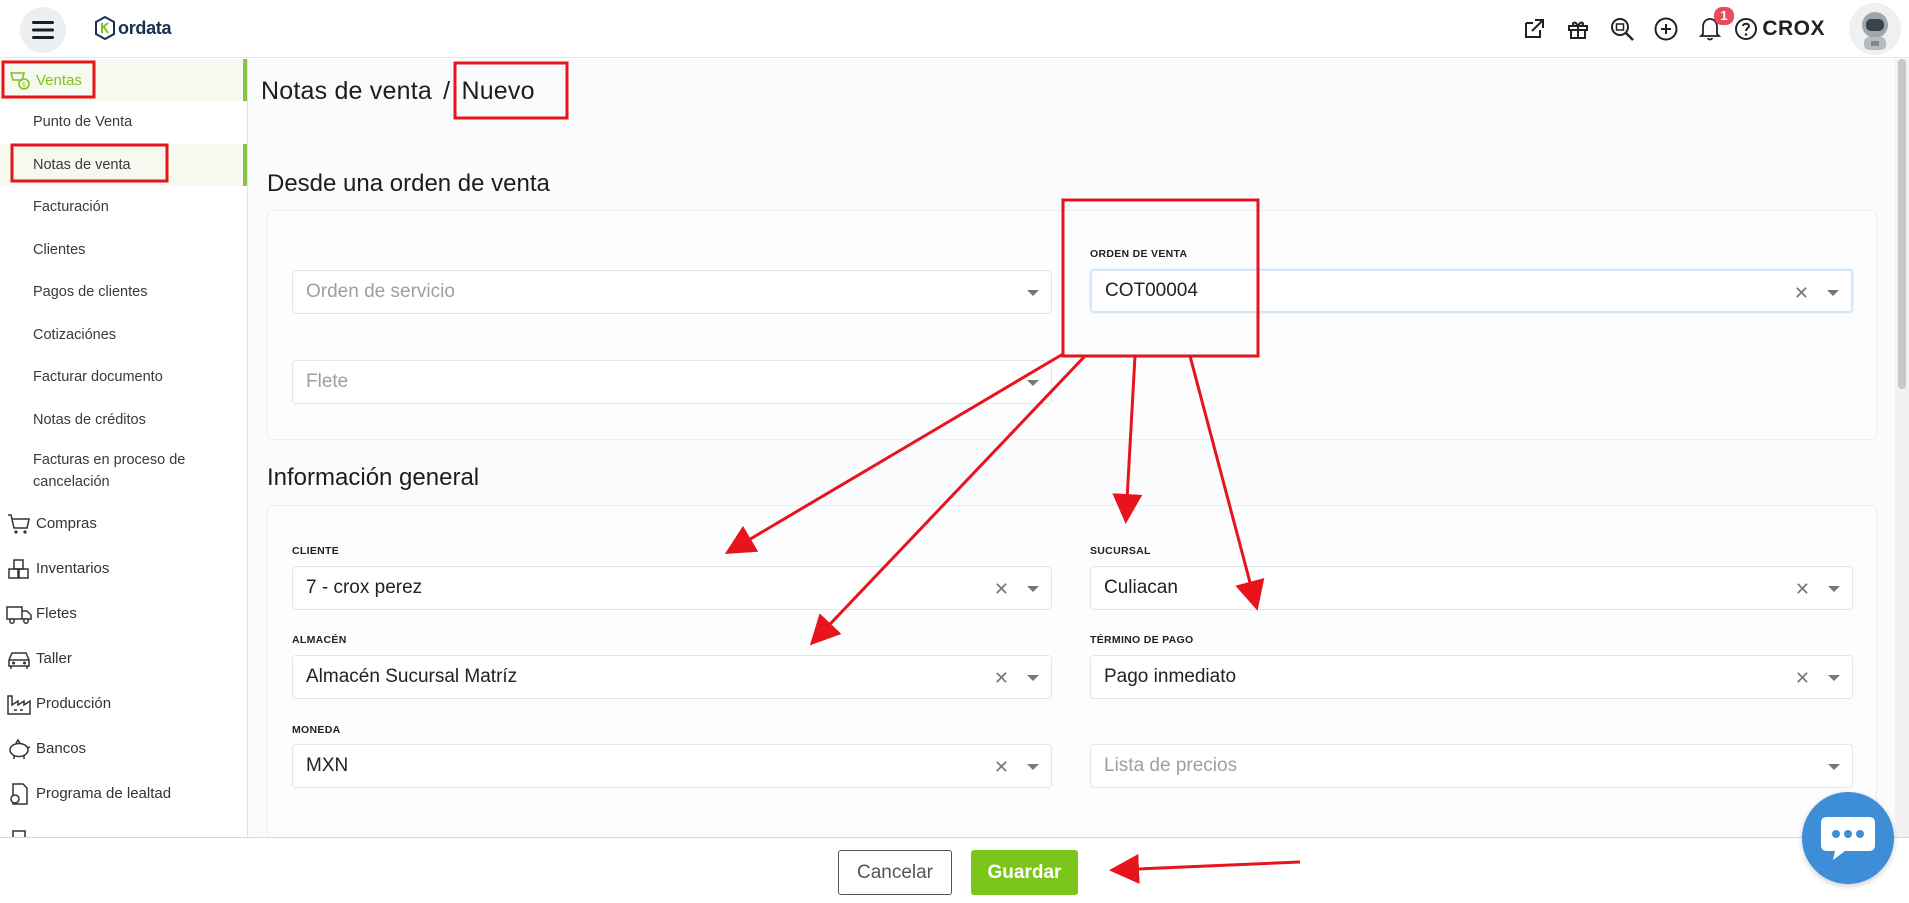 This screenshot has width=1909, height=903. I want to click on sidebar-item-taller: Taller, so click(123, 658).